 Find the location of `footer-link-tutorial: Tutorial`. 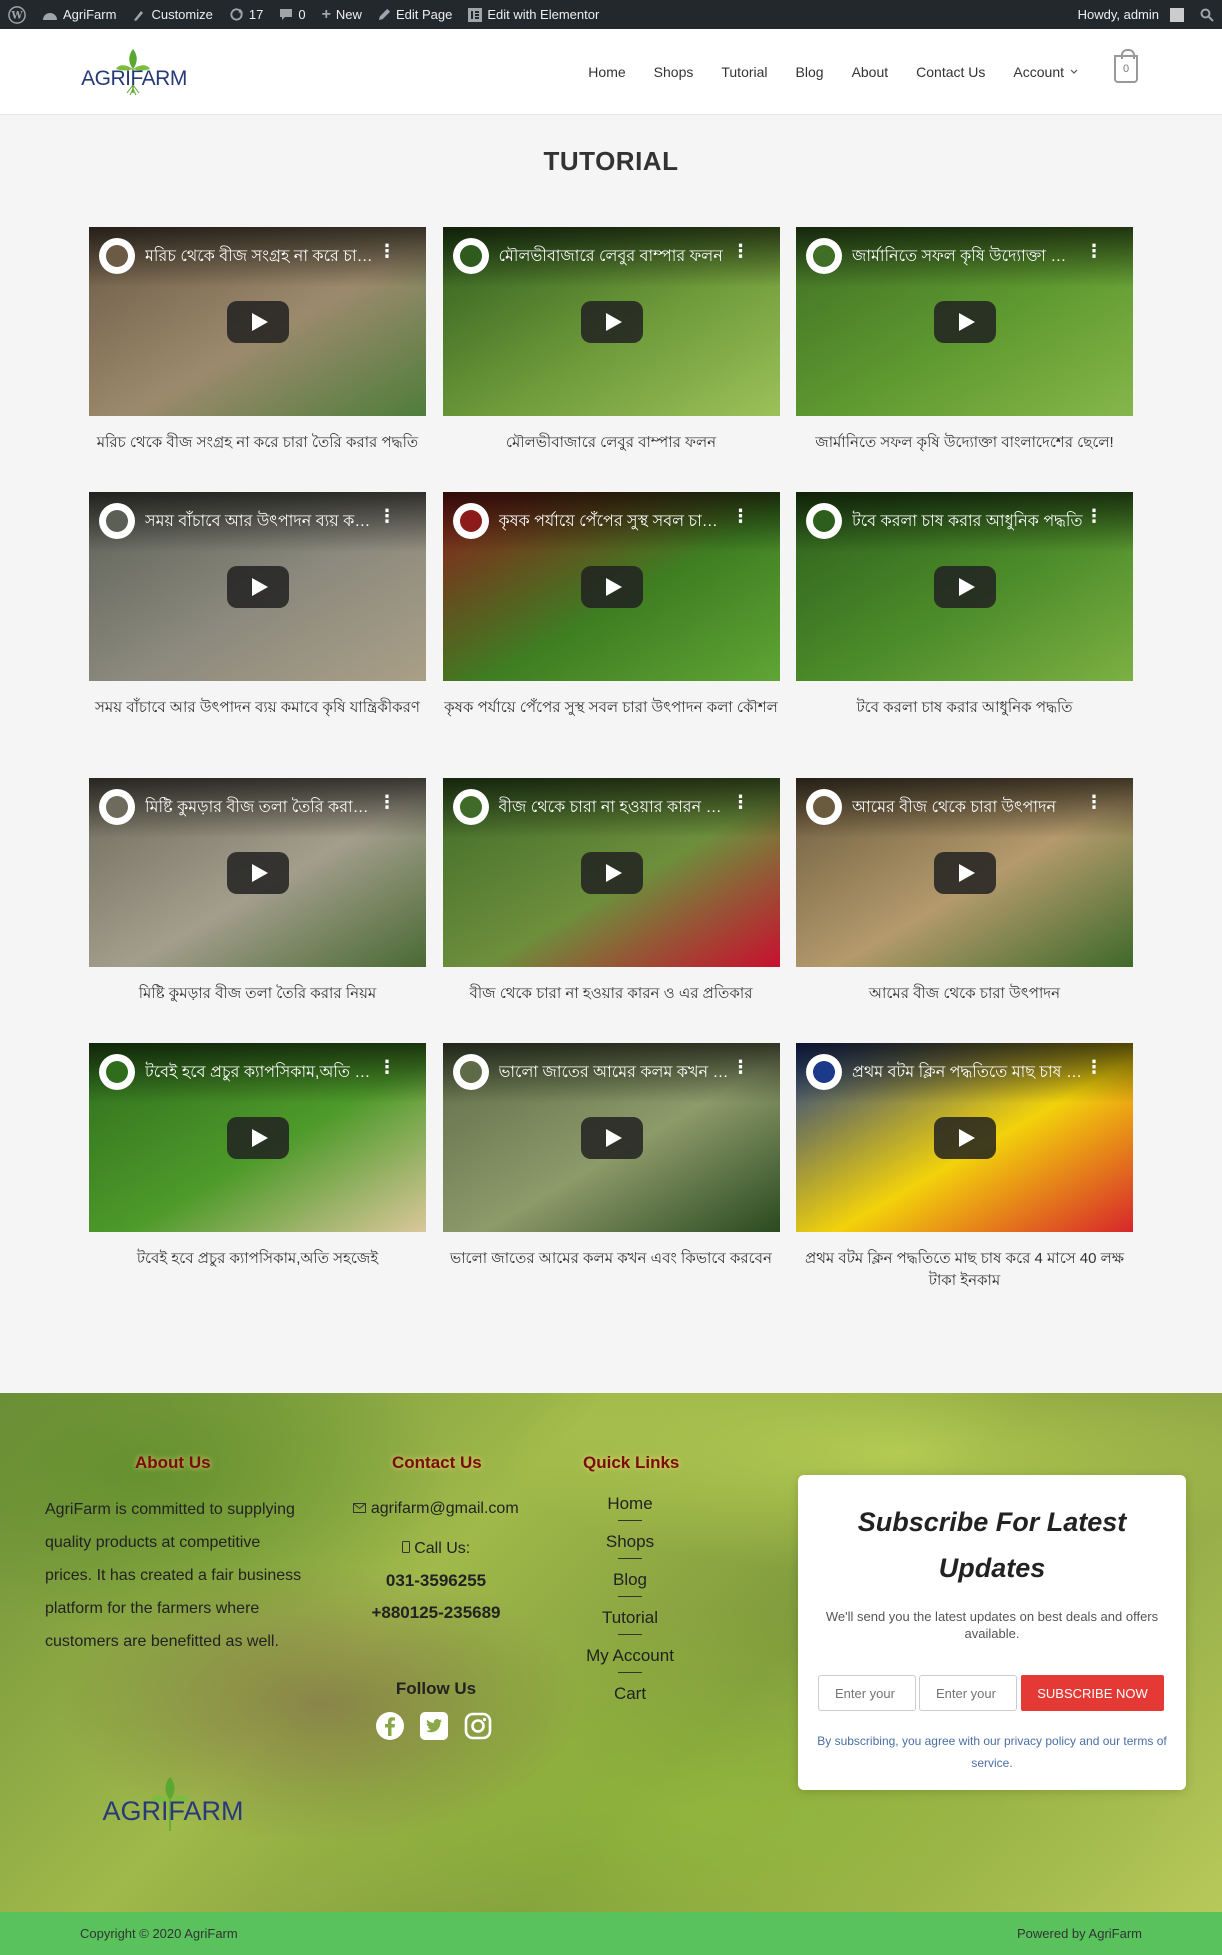

footer-link-tutorial: Tutorial is located at coordinates (630, 1626).